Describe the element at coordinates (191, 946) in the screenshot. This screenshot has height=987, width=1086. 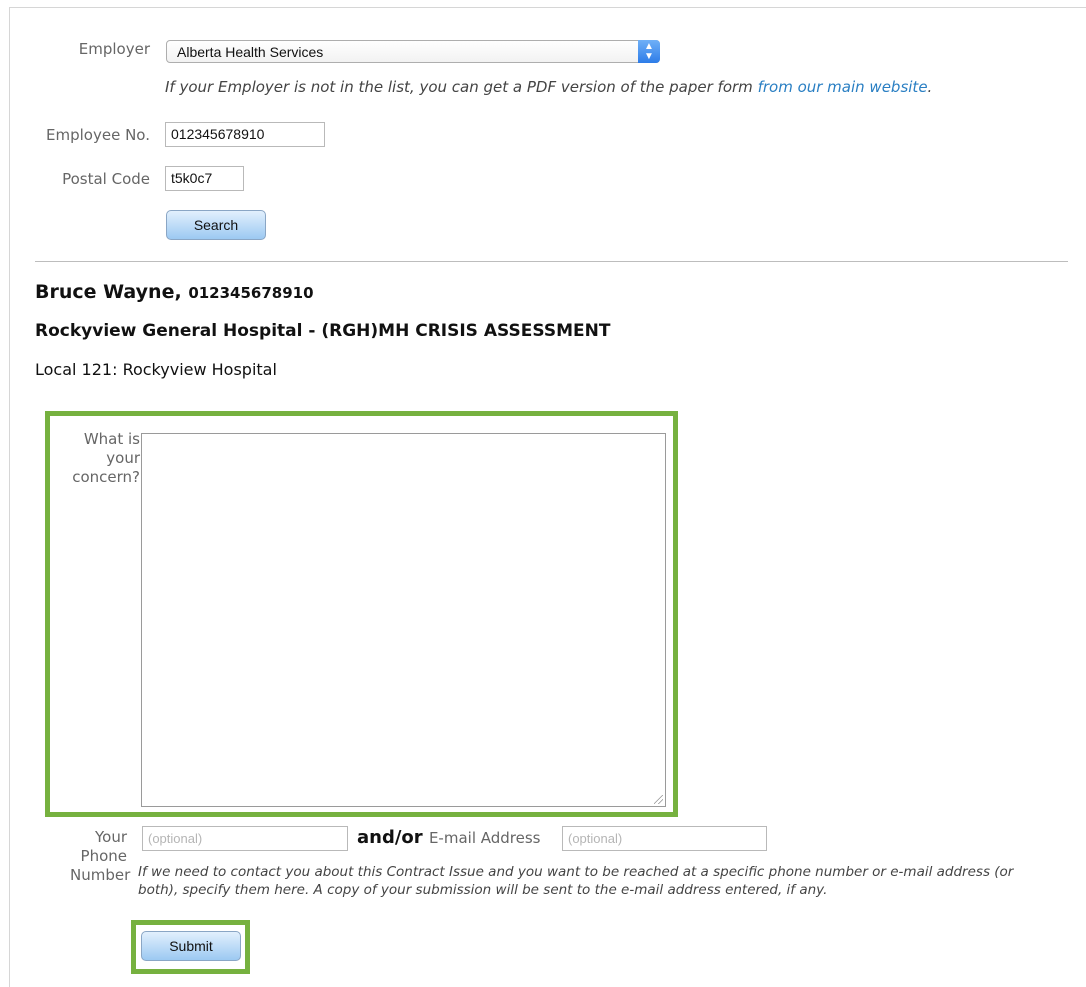
I see `submit-button: Submit` at that location.